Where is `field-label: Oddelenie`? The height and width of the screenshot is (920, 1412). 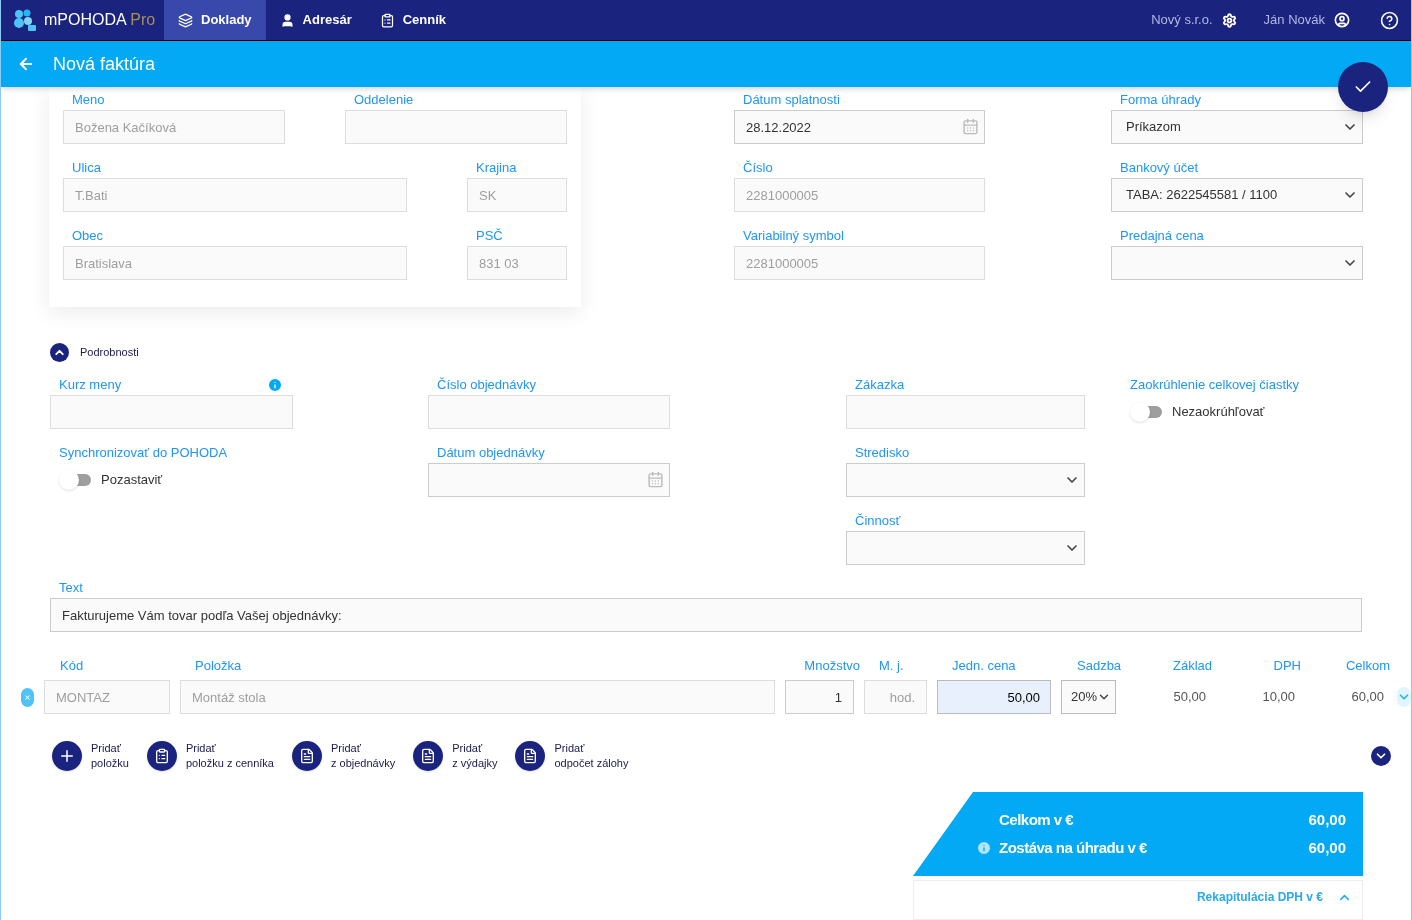
field-label: Oddelenie is located at coordinates (384, 100).